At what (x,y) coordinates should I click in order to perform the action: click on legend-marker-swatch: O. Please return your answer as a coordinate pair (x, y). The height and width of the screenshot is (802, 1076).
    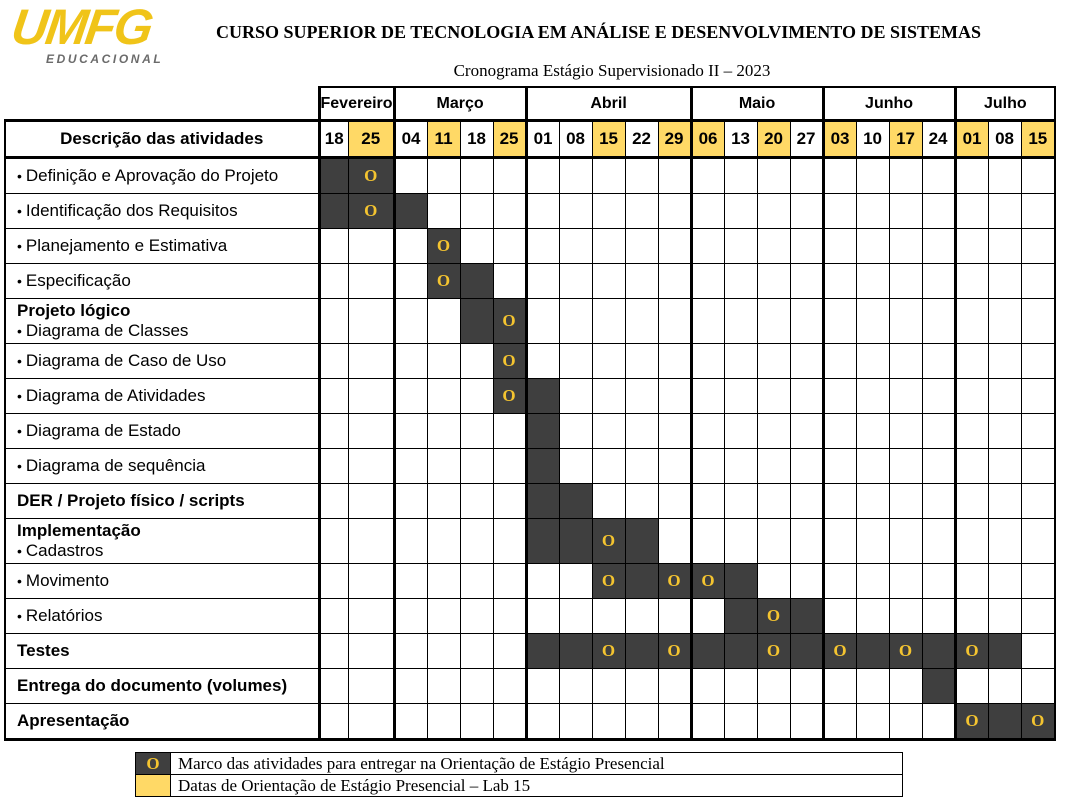
    Looking at the image, I should click on (153, 763).